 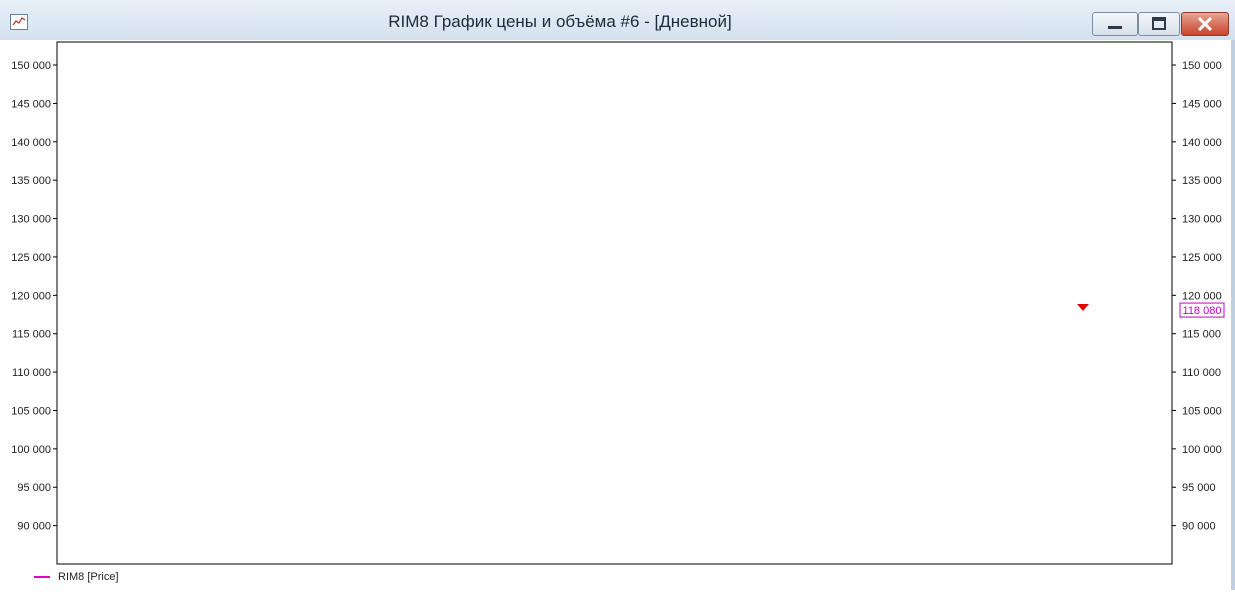 What do you see at coordinates (1115, 27) in the screenshot?
I see `minimize-icon` at bounding box center [1115, 27].